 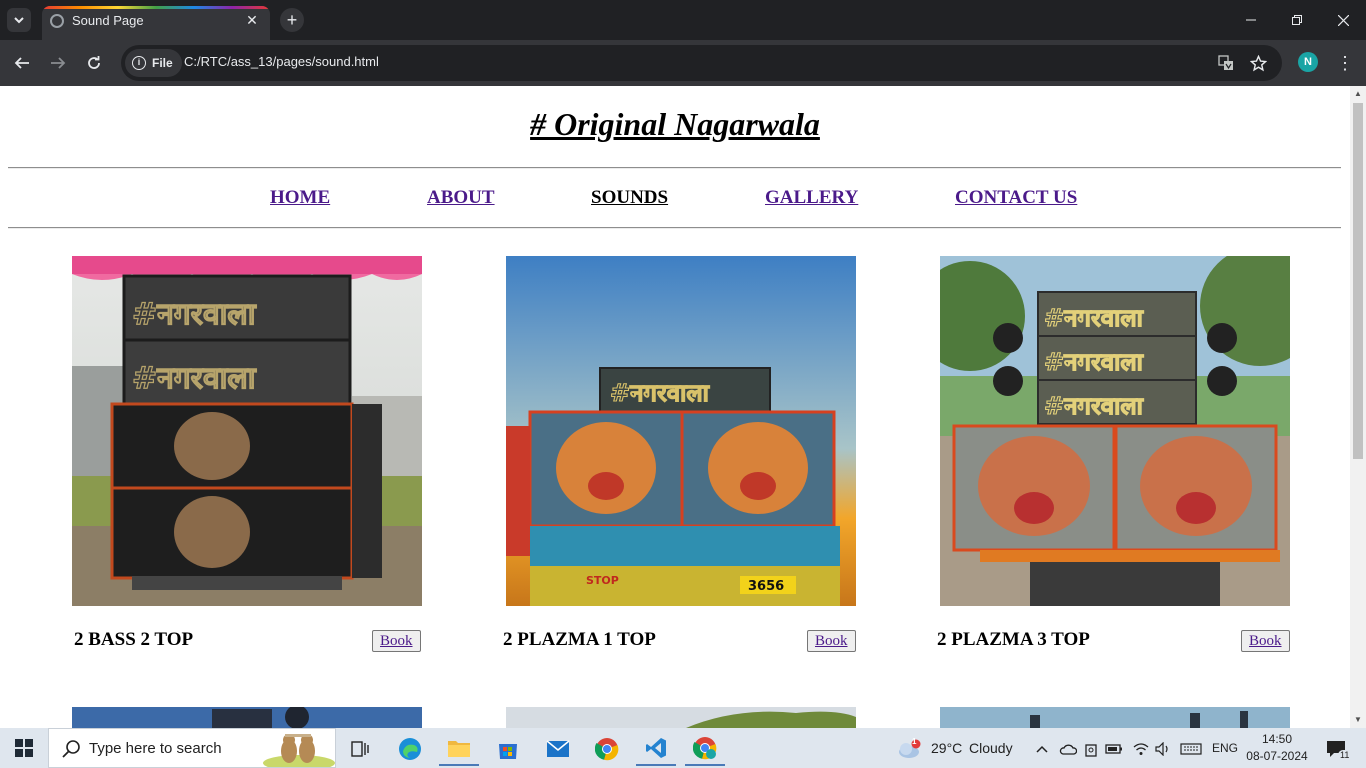 What do you see at coordinates (683, 20) in the screenshot?
I see `browser-tabstrip: Sound Page ✕ +` at bounding box center [683, 20].